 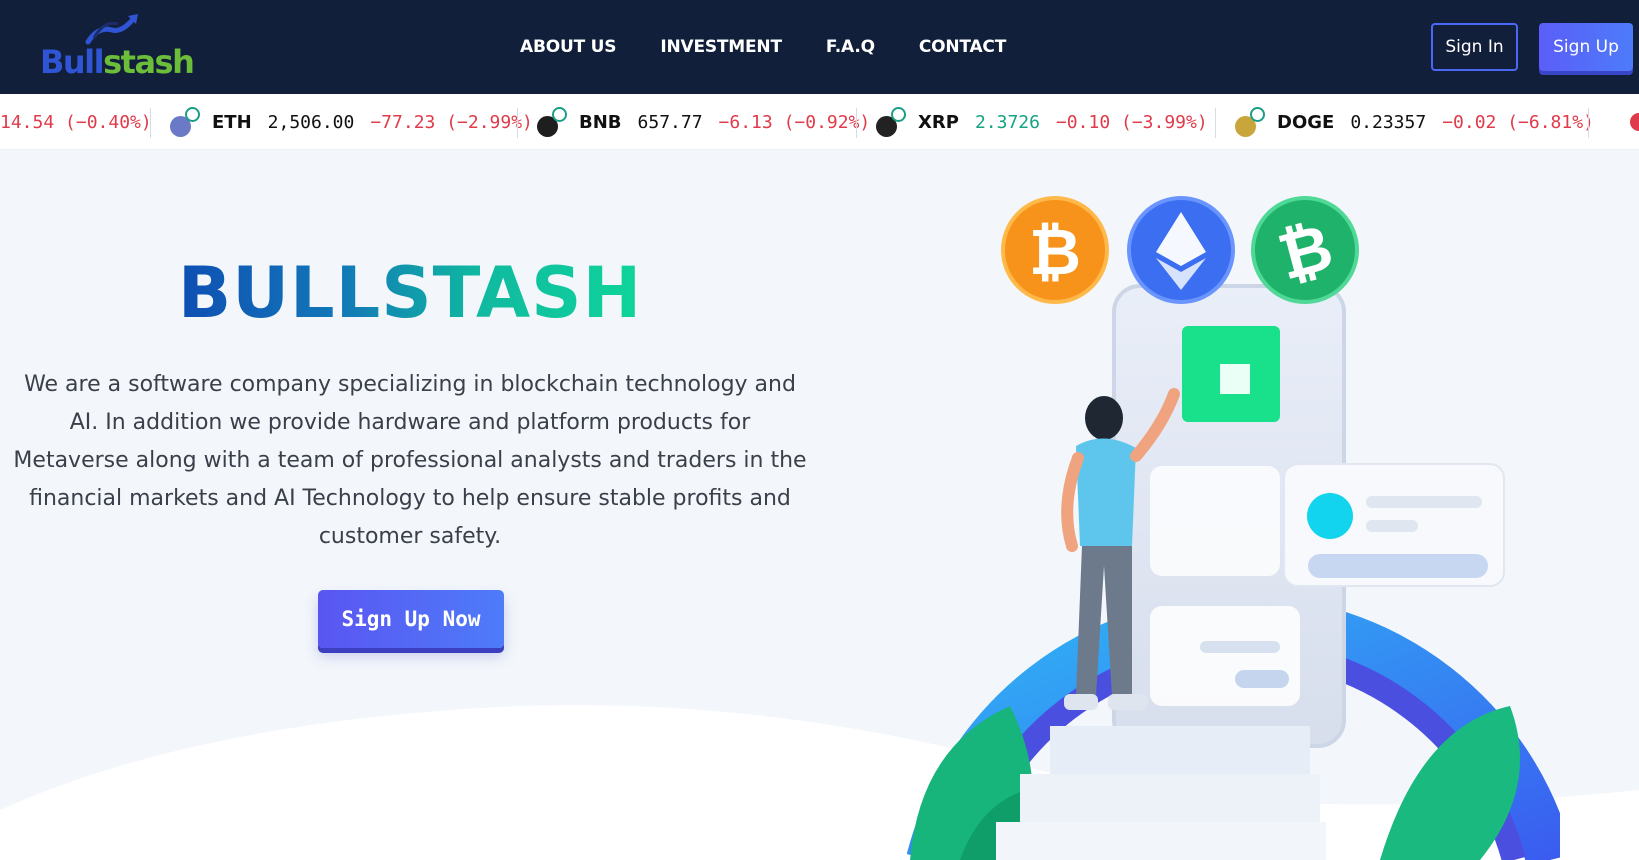 I want to click on nav-link-contact: CONTACT, so click(x=962, y=47).